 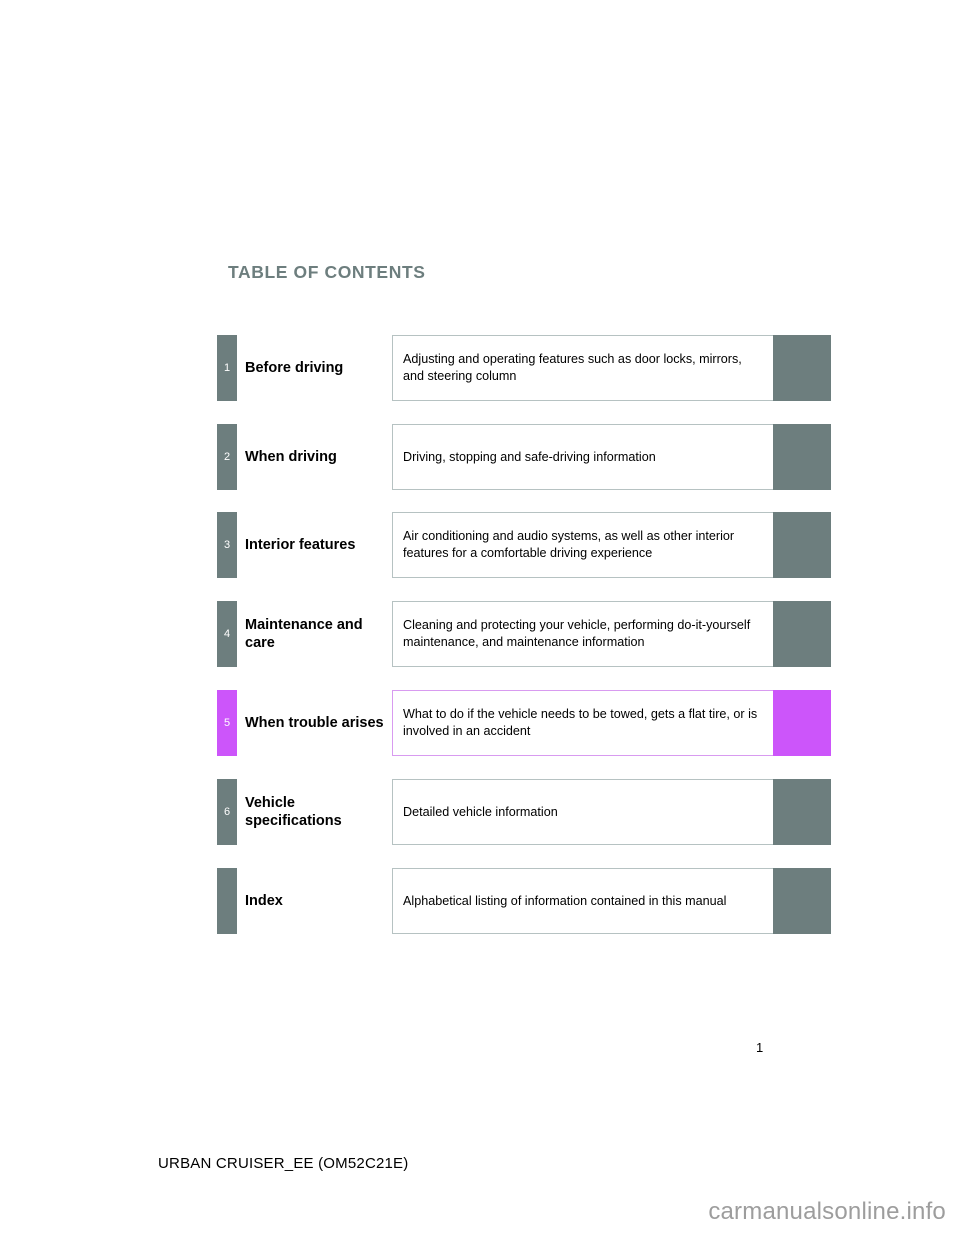 What do you see at coordinates (314, 722) in the screenshot?
I see `chapter-label-5: When trouble arises` at bounding box center [314, 722].